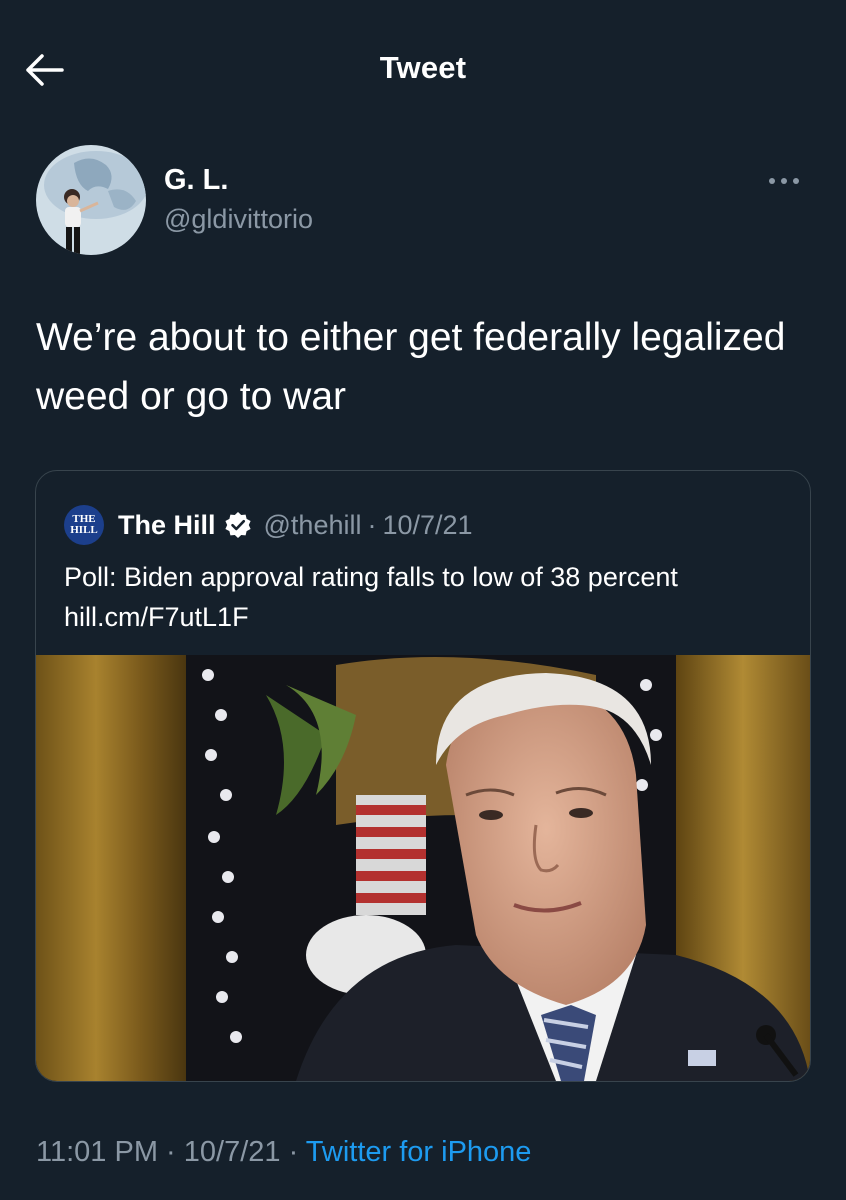  What do you see at coordinates (419, 1152) in the screenshot?
I see `tweet-source-link: Twitter for iPhone` at bounding box center [419, 1152].